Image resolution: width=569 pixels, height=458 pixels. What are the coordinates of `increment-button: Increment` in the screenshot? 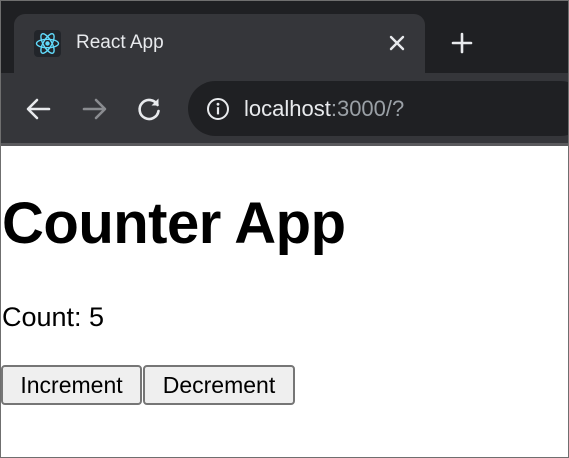 It's located at (71, 385).